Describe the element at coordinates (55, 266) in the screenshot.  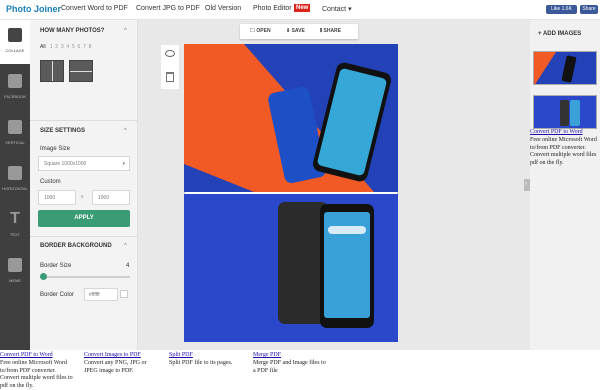
I see `border-size-label: Border Size` at that location.